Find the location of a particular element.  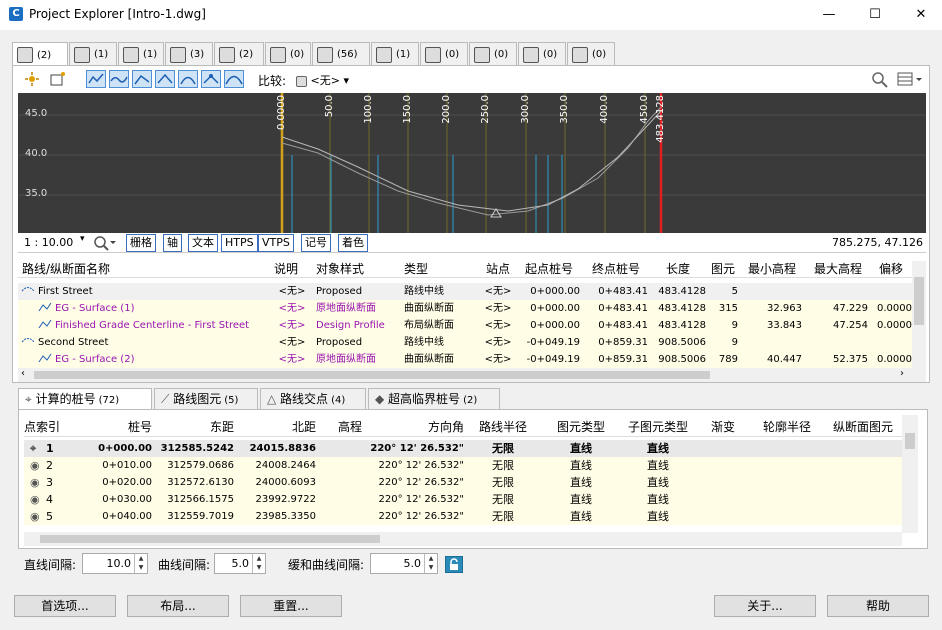

top-tab-parcel: (56) is located at coordinates (341, 54).